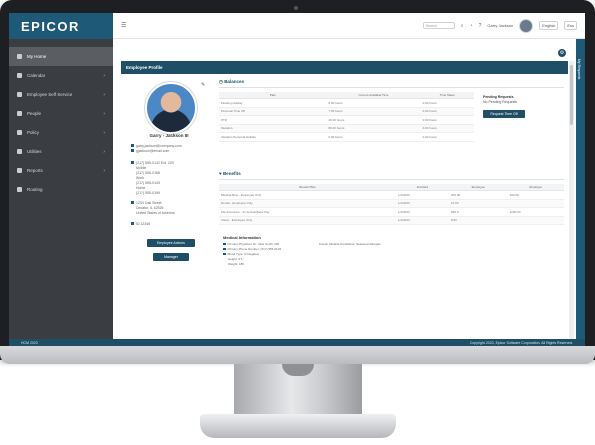 The height and width of the screenshot is (445, 595). Describe the element at coordinates (148, 173) in the screenshot. I see `phone-value: (217) 555-0188` at that location.